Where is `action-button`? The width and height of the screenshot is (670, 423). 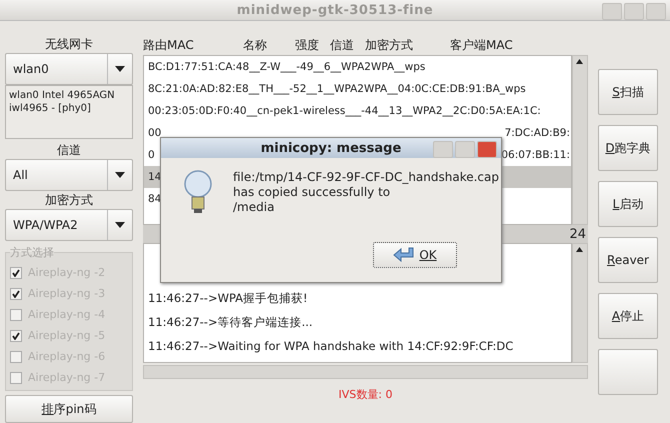 action-button is located at coordinates (628, 372).